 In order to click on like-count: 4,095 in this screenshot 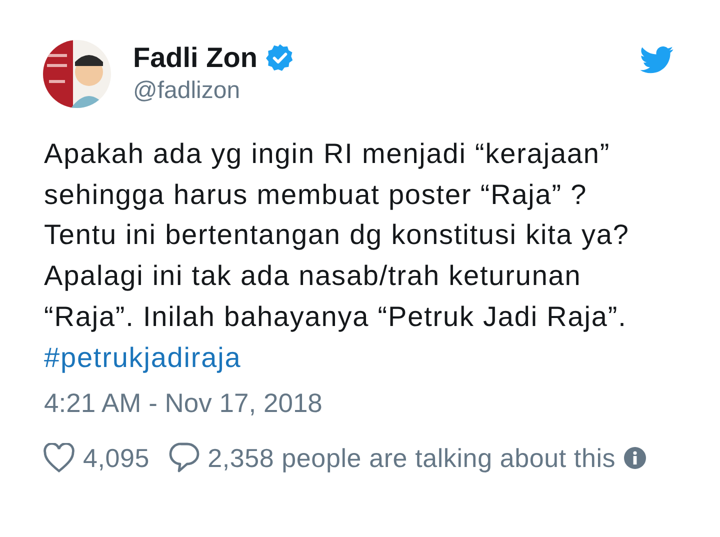, I will do `click(116, 458)`.